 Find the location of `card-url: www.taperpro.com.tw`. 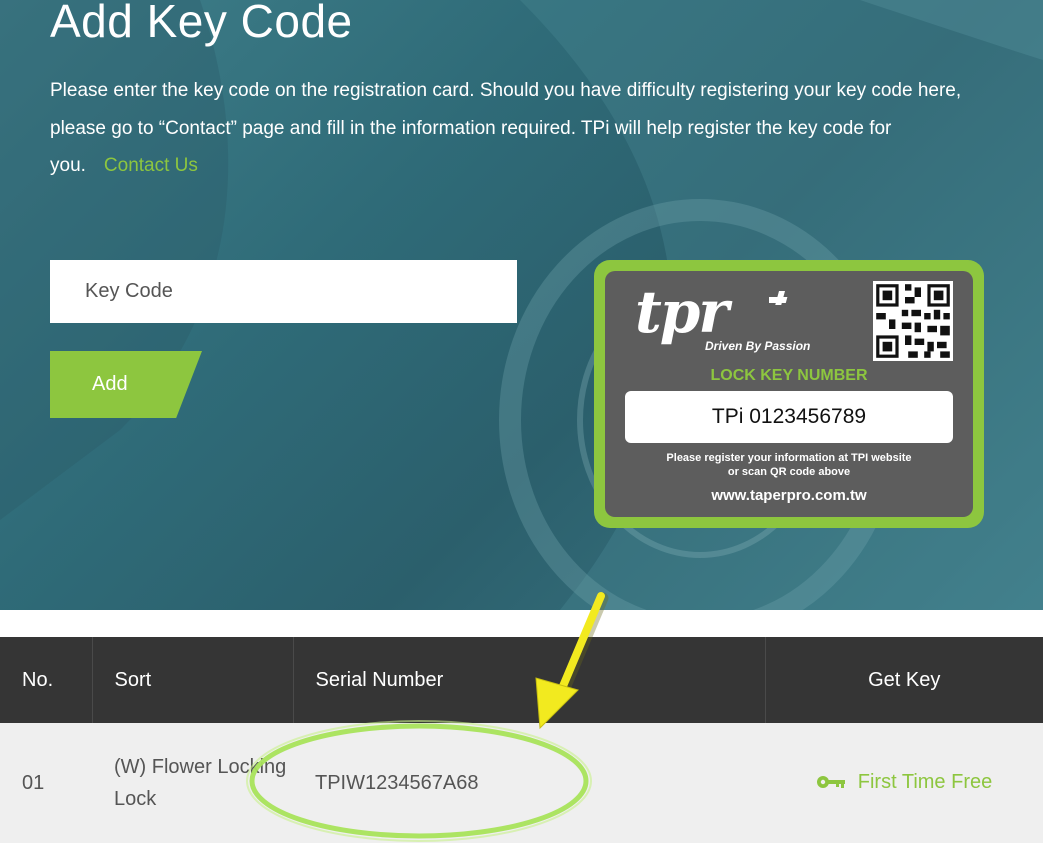

card-url: www.taperpro.com.tw is located at coordinates (789, 495).